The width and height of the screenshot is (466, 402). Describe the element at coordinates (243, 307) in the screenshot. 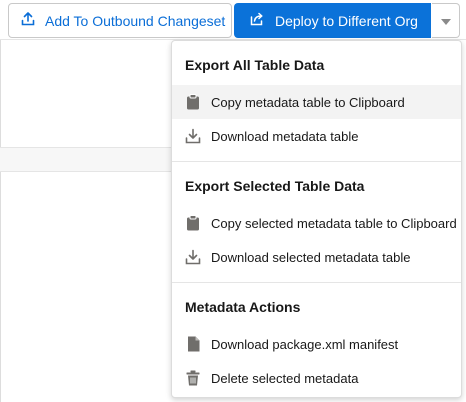

I see `section-header-metadata-actions: Metadata Actions` at that location.